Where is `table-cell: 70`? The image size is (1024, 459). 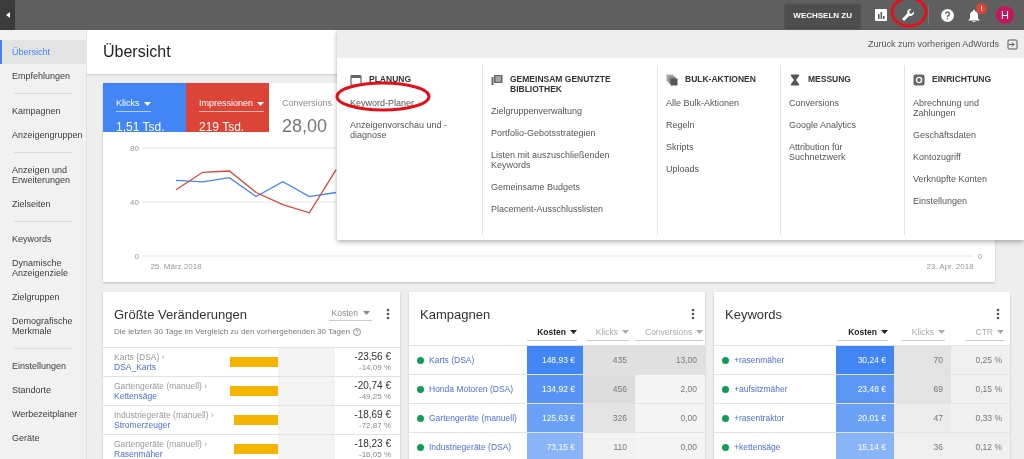
table-cell: 70 is located at coordinates (922, 360).